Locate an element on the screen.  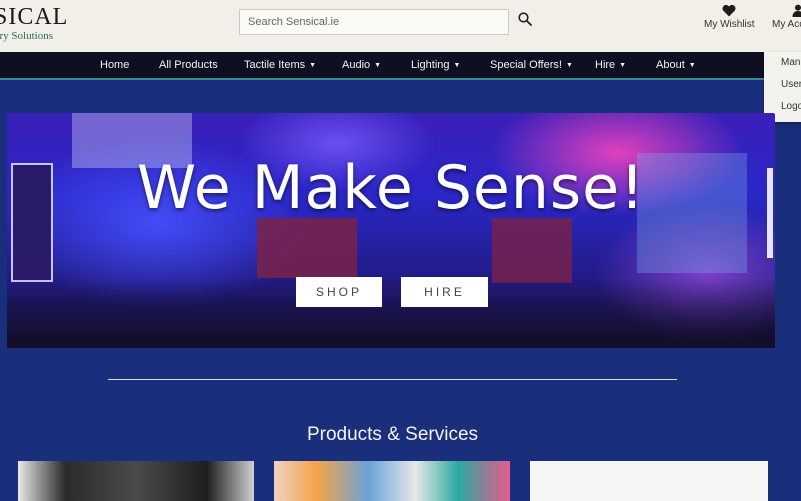
hero-floor-shade is located at coordinates (391, 313).